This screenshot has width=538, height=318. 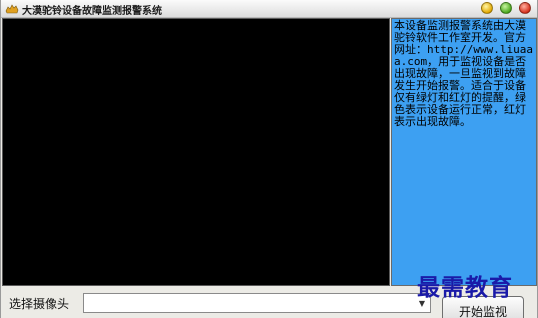 What do you see at coordinates (525, 8) in the screenshot?
I see `close-button` at bounding box center [525, 8].